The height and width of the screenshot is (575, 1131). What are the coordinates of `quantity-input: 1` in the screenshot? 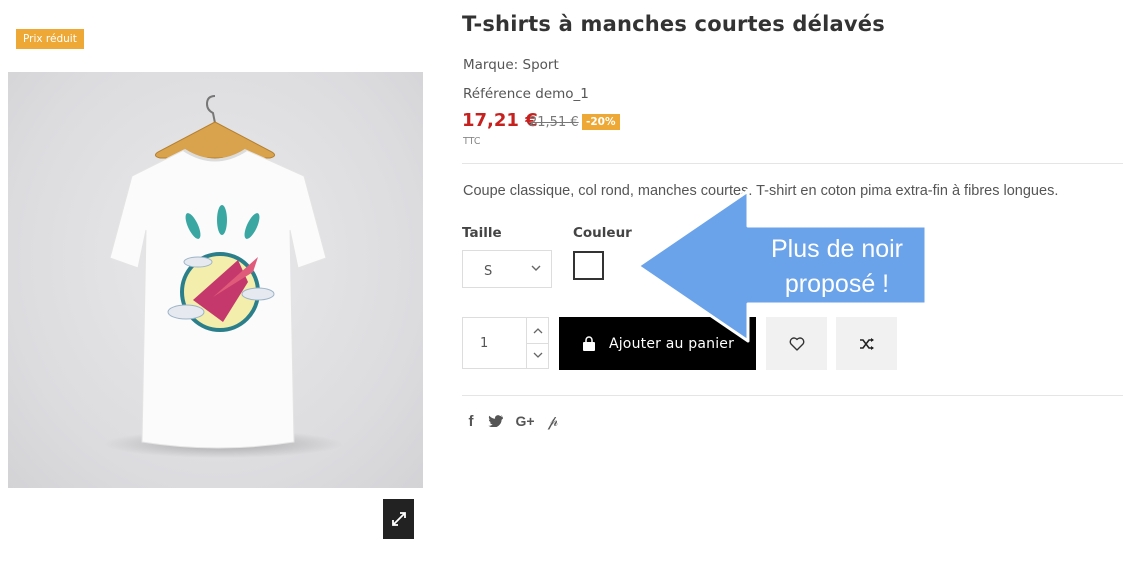 It's located at (484, 343).